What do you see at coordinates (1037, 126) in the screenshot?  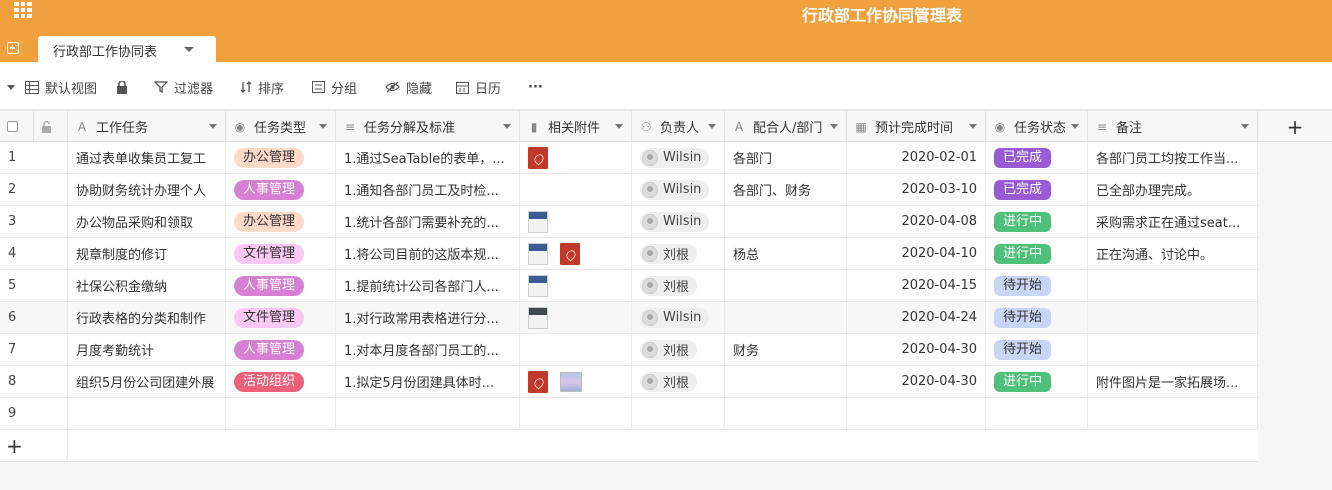 I see `column-header: ◉ 任务状态` at bounding box center [1037, 126].